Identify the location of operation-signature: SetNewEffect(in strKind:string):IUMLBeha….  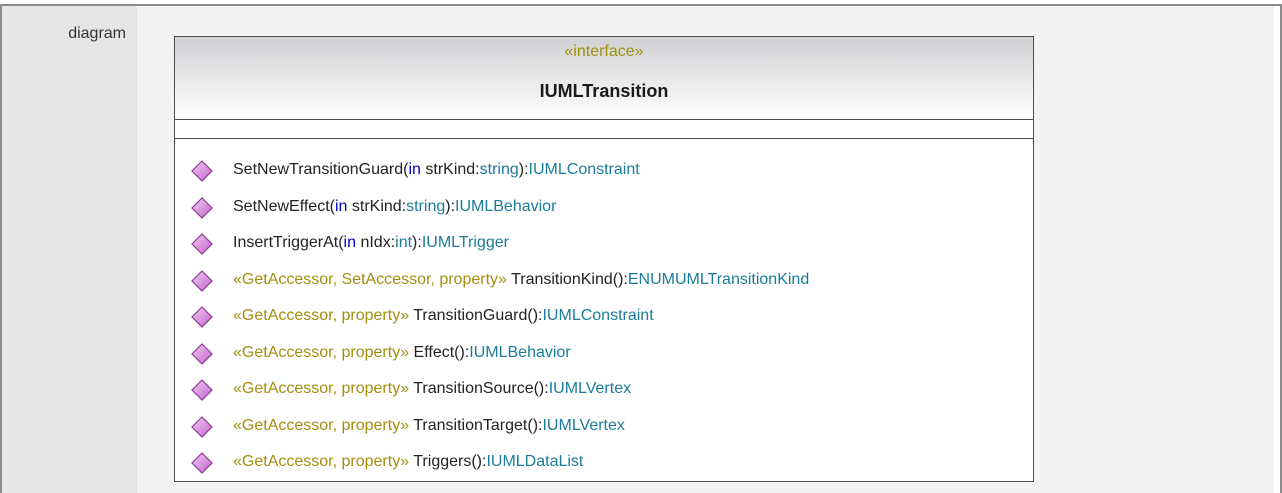
(394, 207).